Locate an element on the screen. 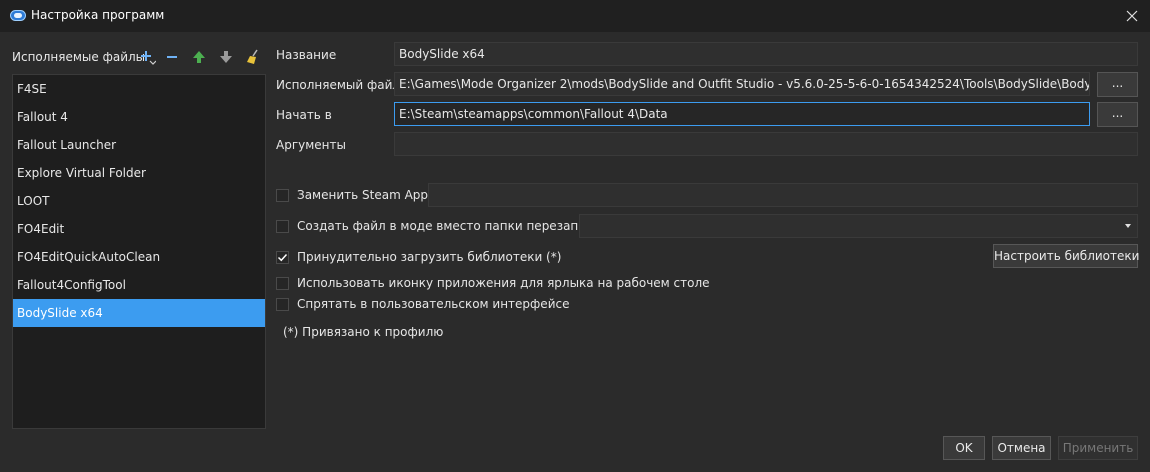 The image size is (1150, 472). configure-libraries-button: Настроить библиотеки is located at coordinates (1066, 256).